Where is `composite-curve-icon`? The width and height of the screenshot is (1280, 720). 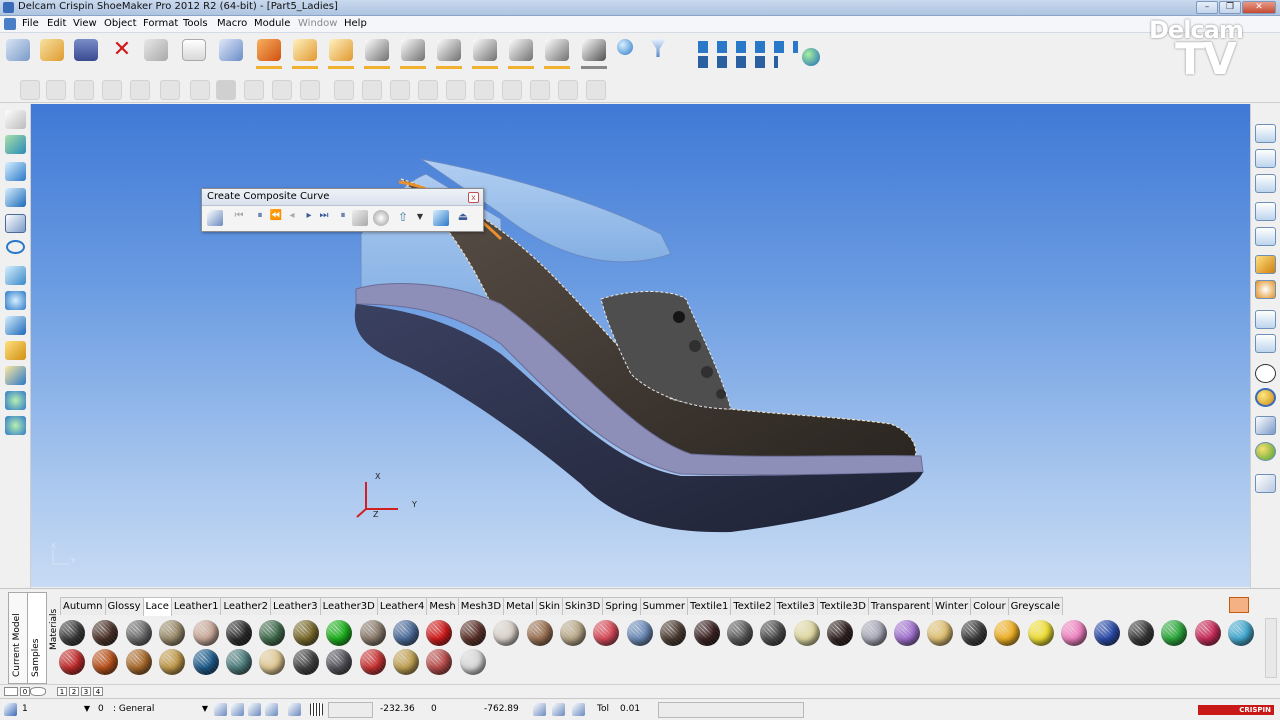
composite-curve-icon is located at coordinates (15, 223).